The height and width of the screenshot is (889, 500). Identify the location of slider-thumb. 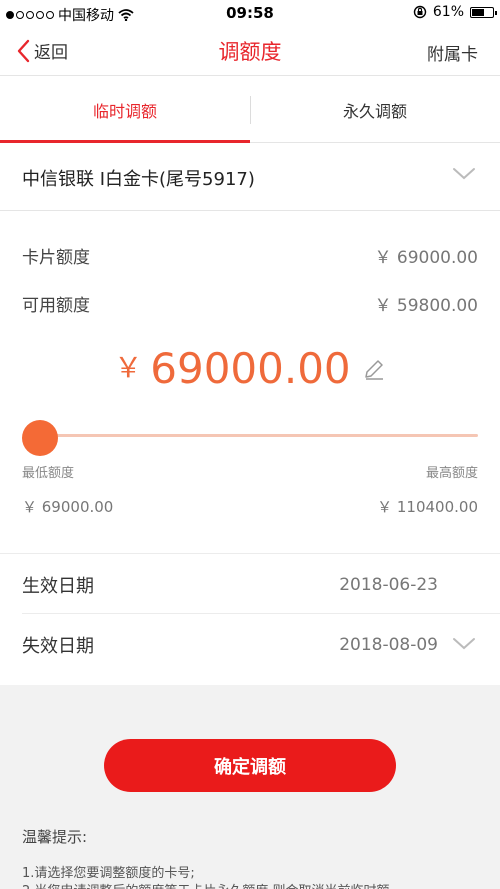
(40, 438).